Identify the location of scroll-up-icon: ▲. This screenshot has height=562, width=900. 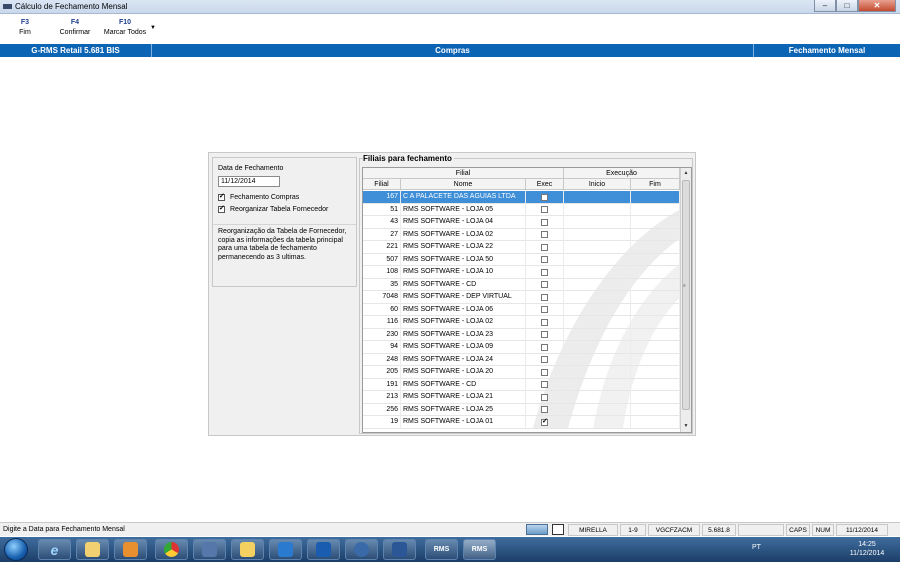
(686, 173).